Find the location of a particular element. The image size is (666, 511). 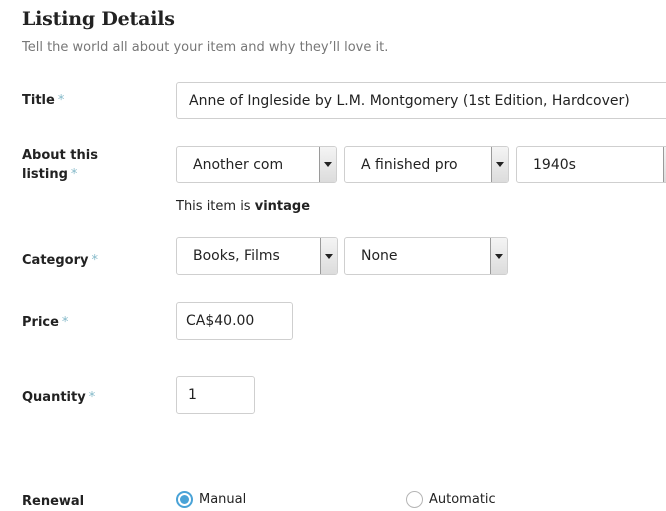

price-input-value: CA$40.00 is located at coordinates (220, 321).